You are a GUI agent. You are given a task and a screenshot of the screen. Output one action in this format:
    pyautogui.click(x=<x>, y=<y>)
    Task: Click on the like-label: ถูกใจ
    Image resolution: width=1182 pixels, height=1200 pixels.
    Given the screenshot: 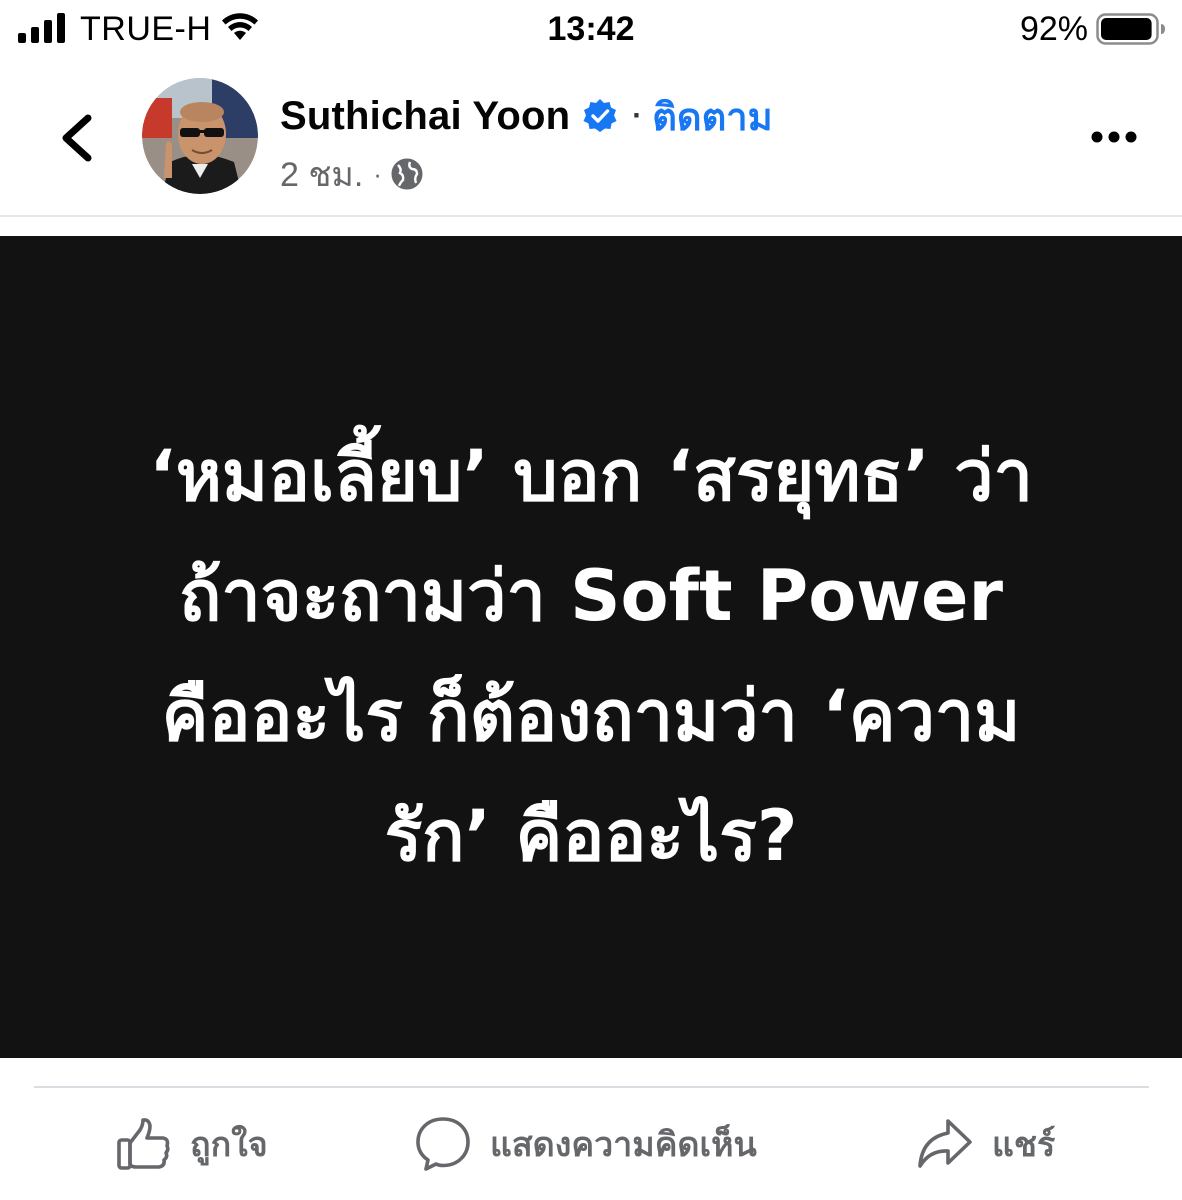 What is the action you would take?
    pyautogui.click(x=229, y=1145)
    